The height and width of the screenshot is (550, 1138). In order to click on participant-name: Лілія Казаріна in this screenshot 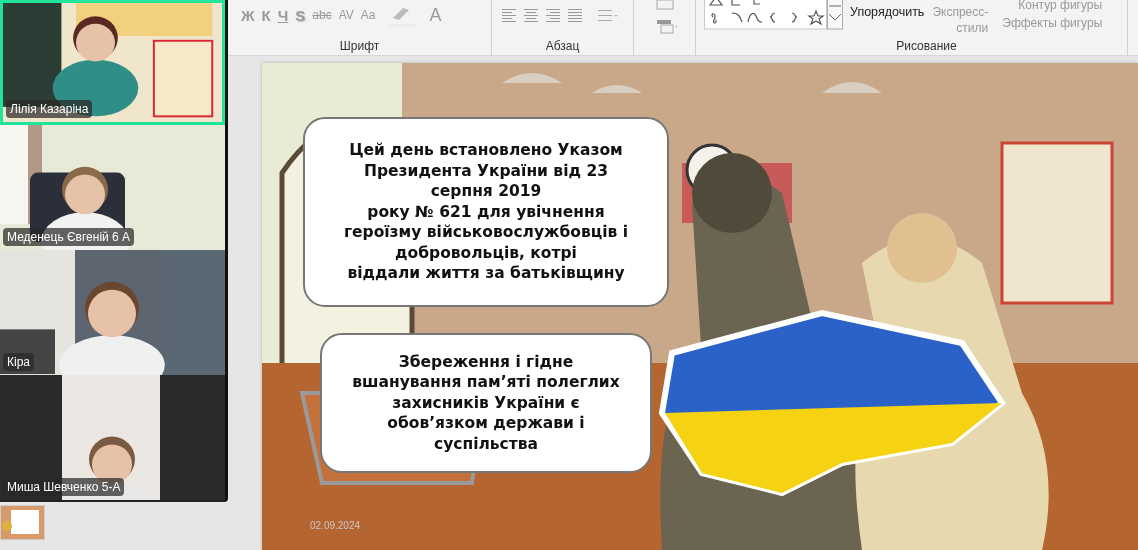, I will do `click(49, 109)`.